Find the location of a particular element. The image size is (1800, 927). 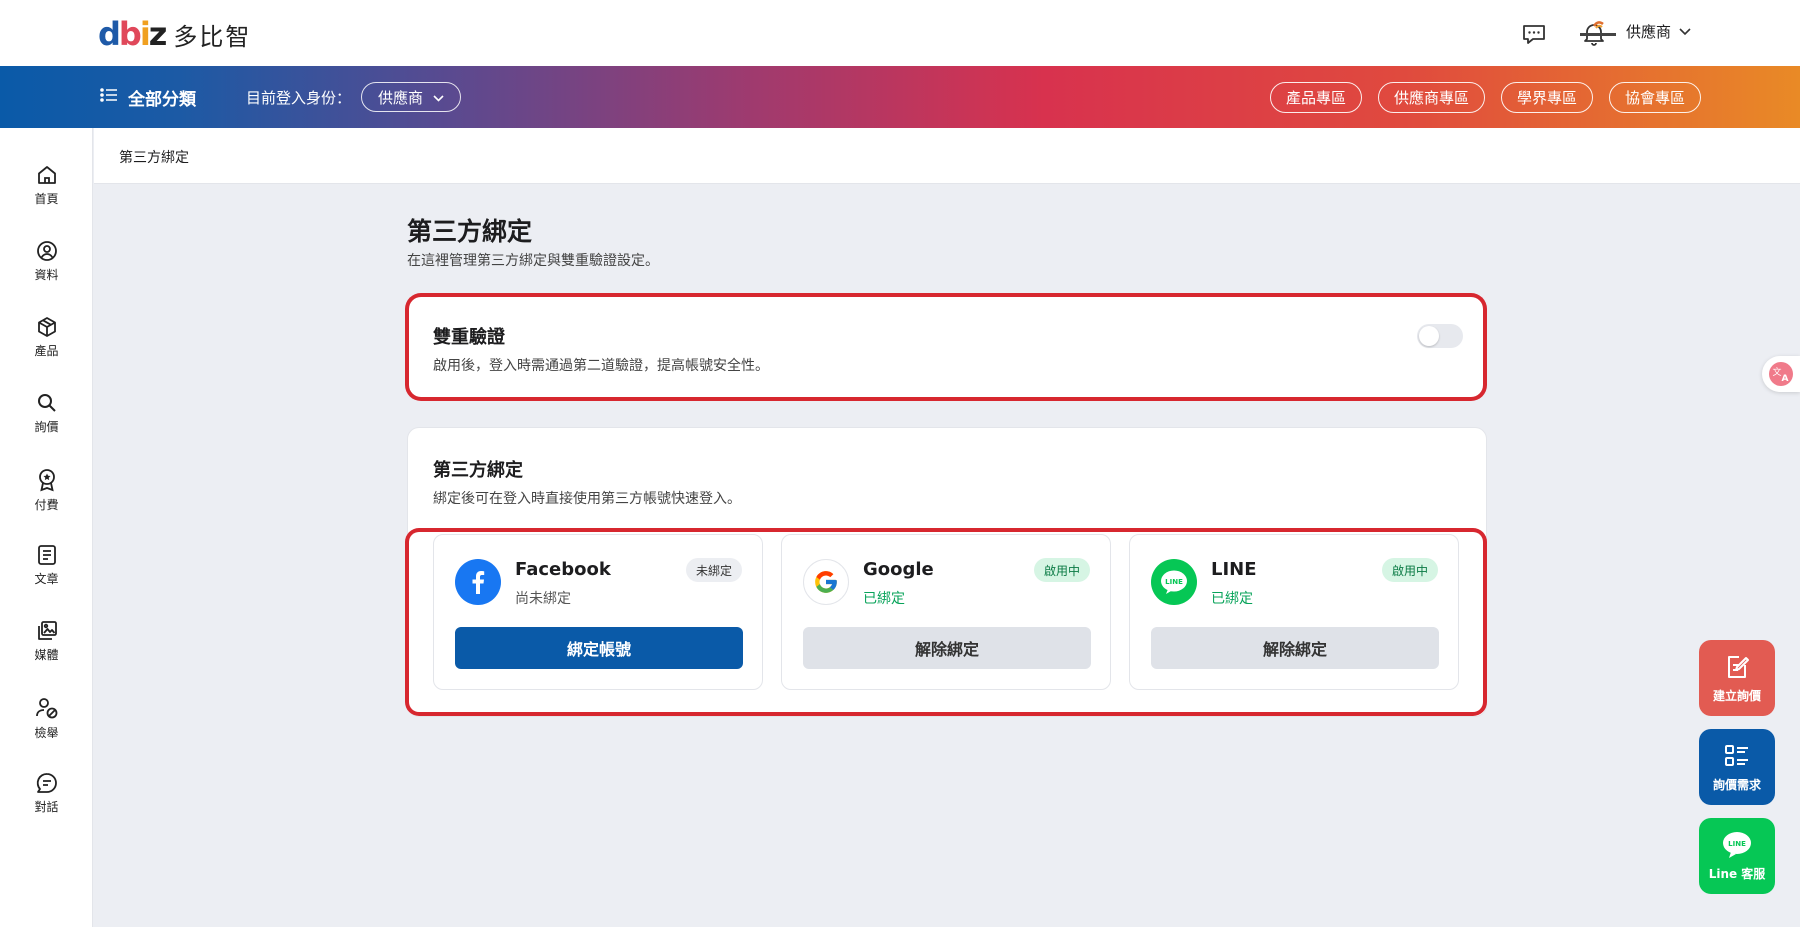

identity-label: 目前登入身份： is located at coordinates (299, 97).